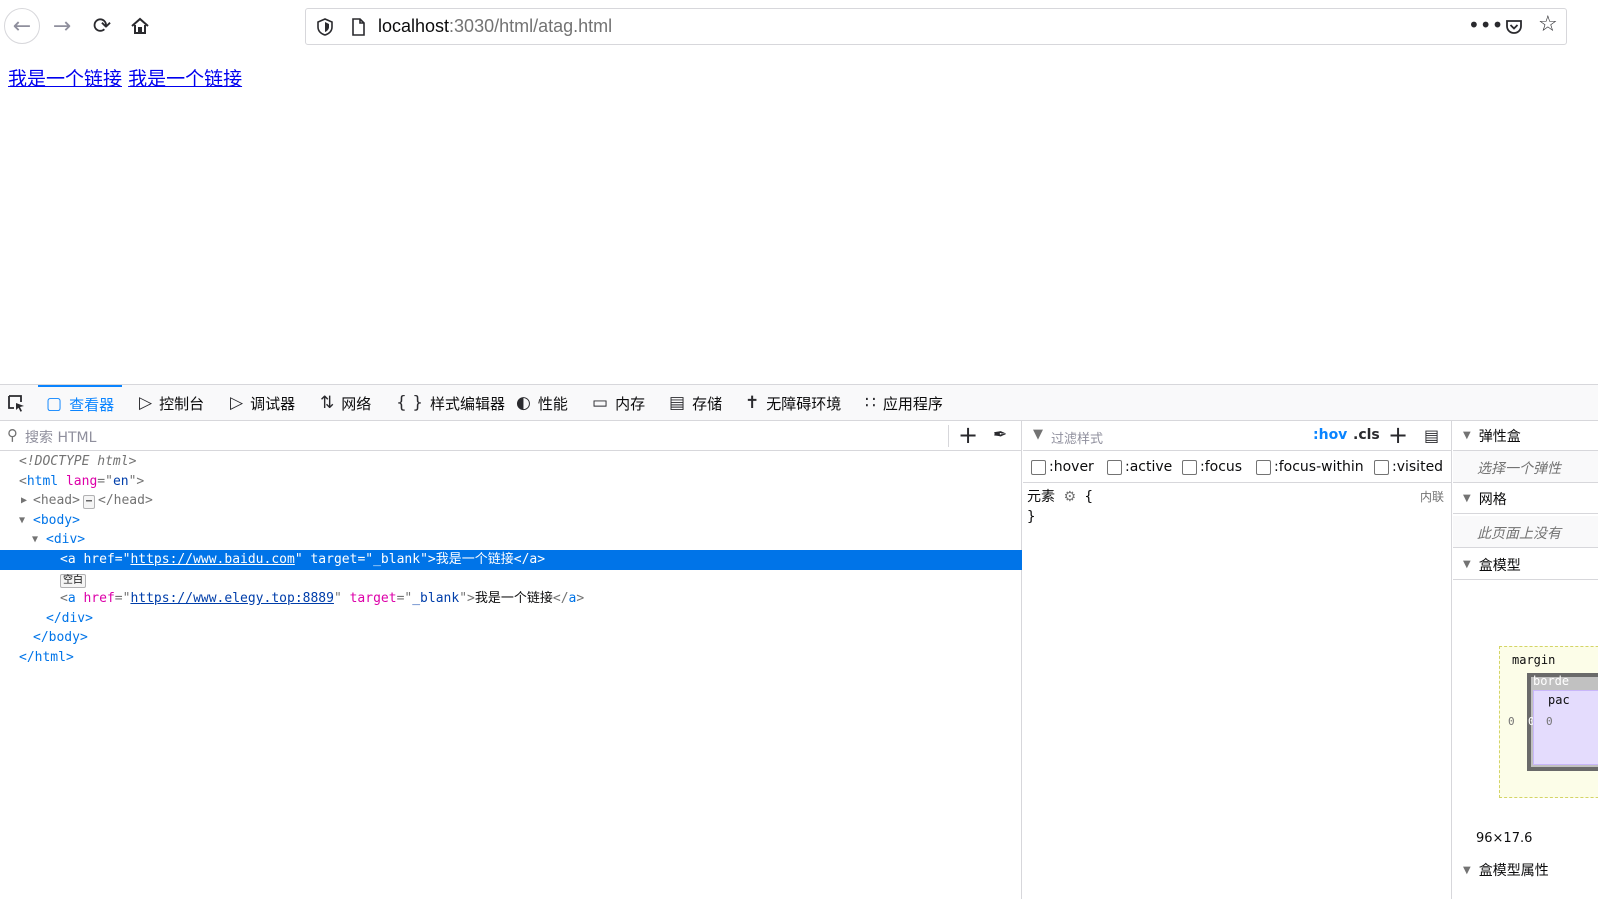 Image resolution: width=1598 pixels, height=899 pixels. I want to click on box-model-section-header: ▼ 盒模型, so click(1525, 565).